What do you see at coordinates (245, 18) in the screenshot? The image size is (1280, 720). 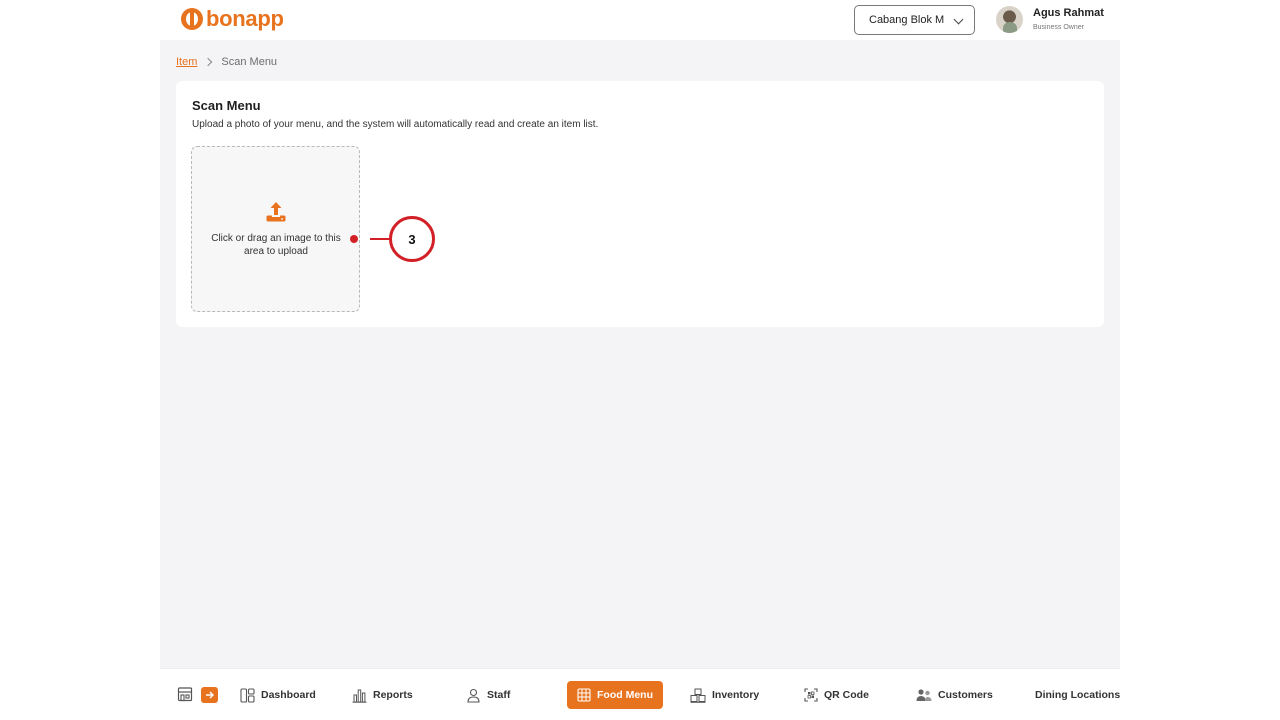 I see `logo-text: bonapp` at bounding box center [245, 18].